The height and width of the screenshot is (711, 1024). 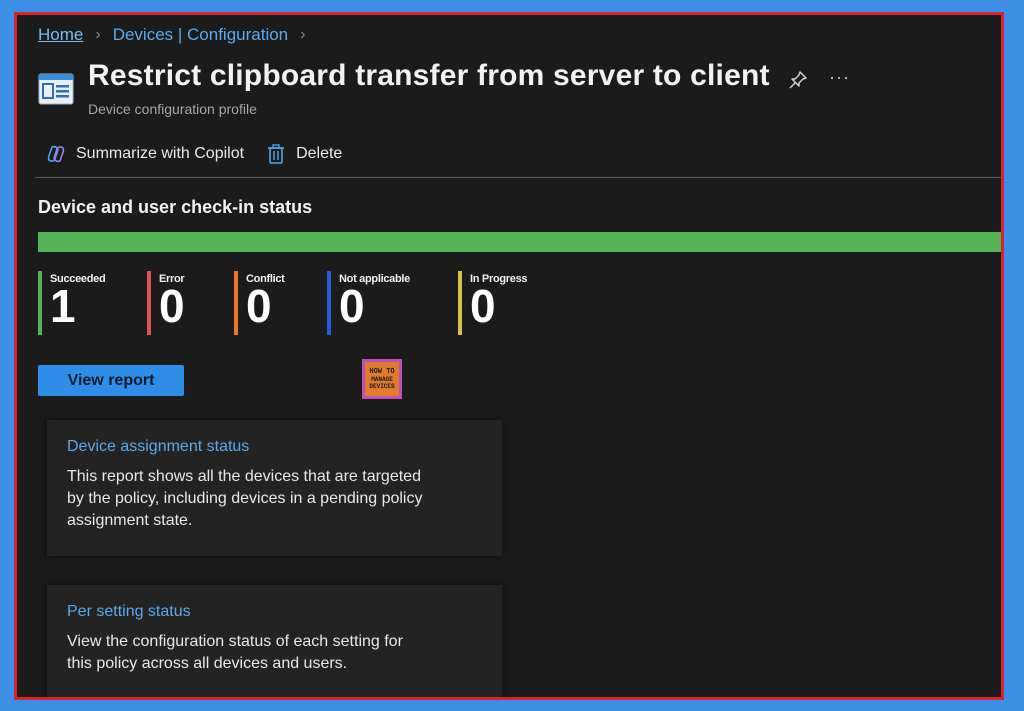 I want to click on logo-text: MANAGE, so click(x=382, y=379).